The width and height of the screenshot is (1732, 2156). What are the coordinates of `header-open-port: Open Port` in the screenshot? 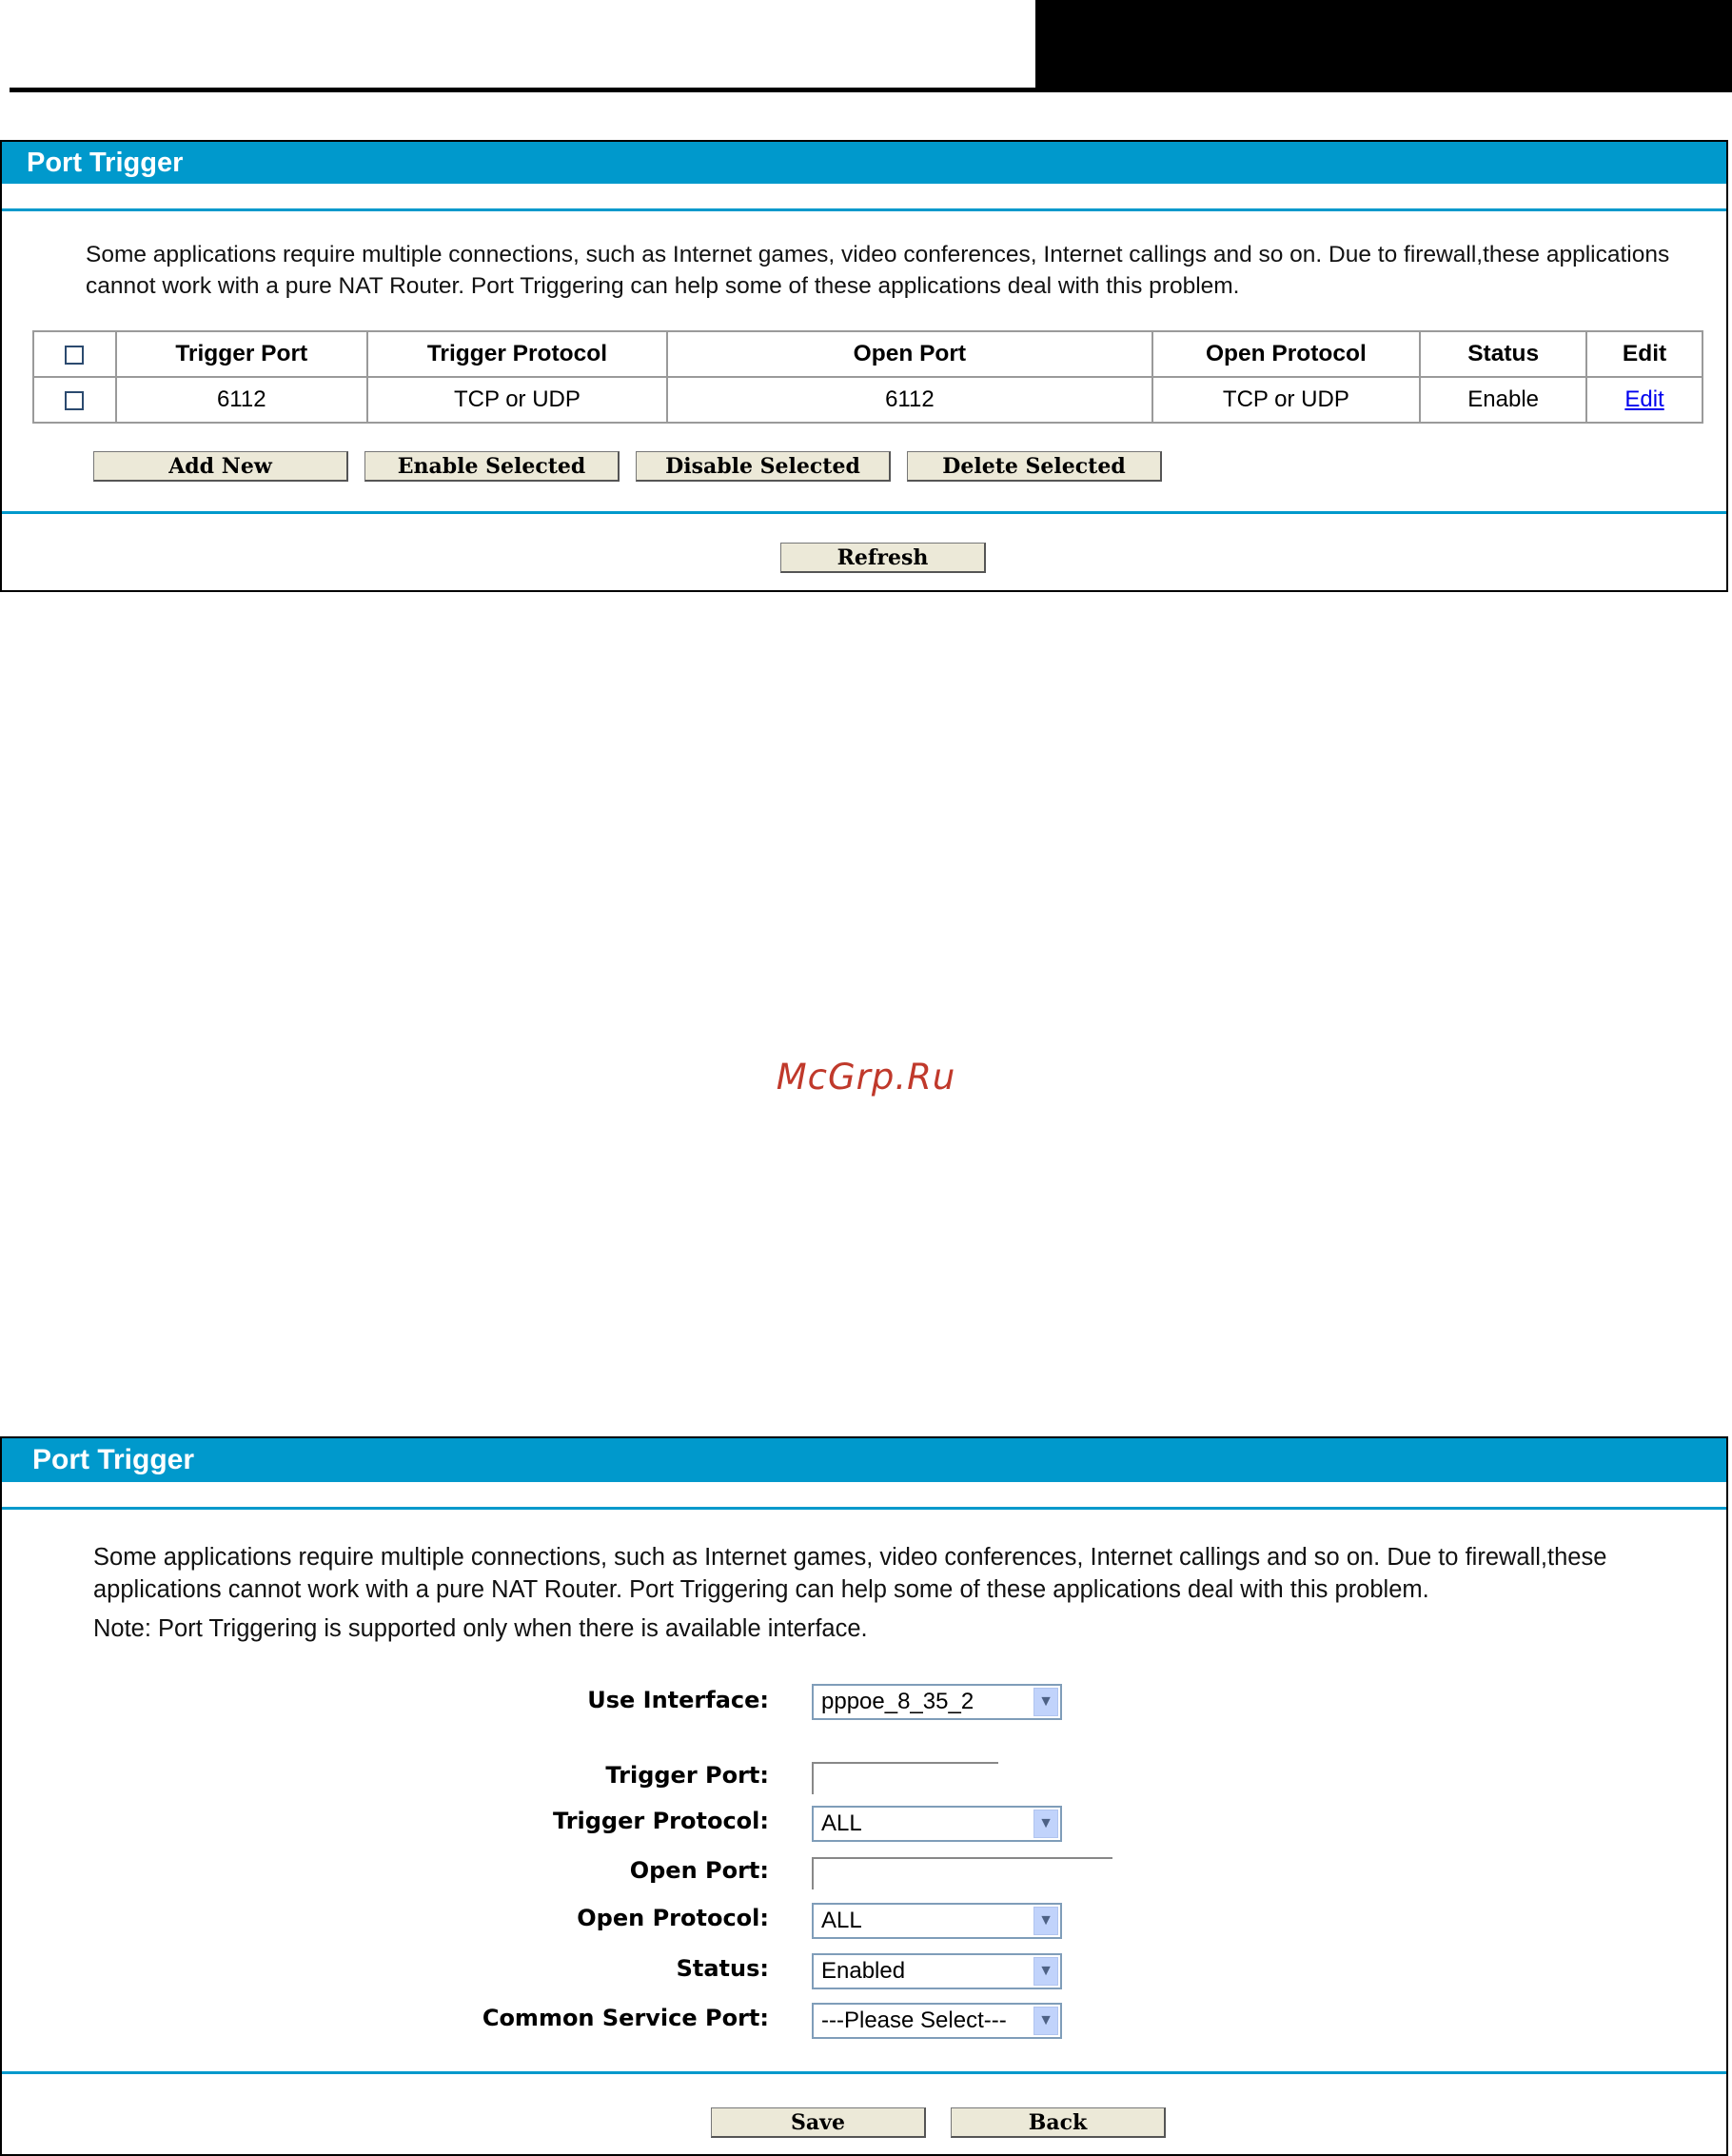 It's located at (909, 354).